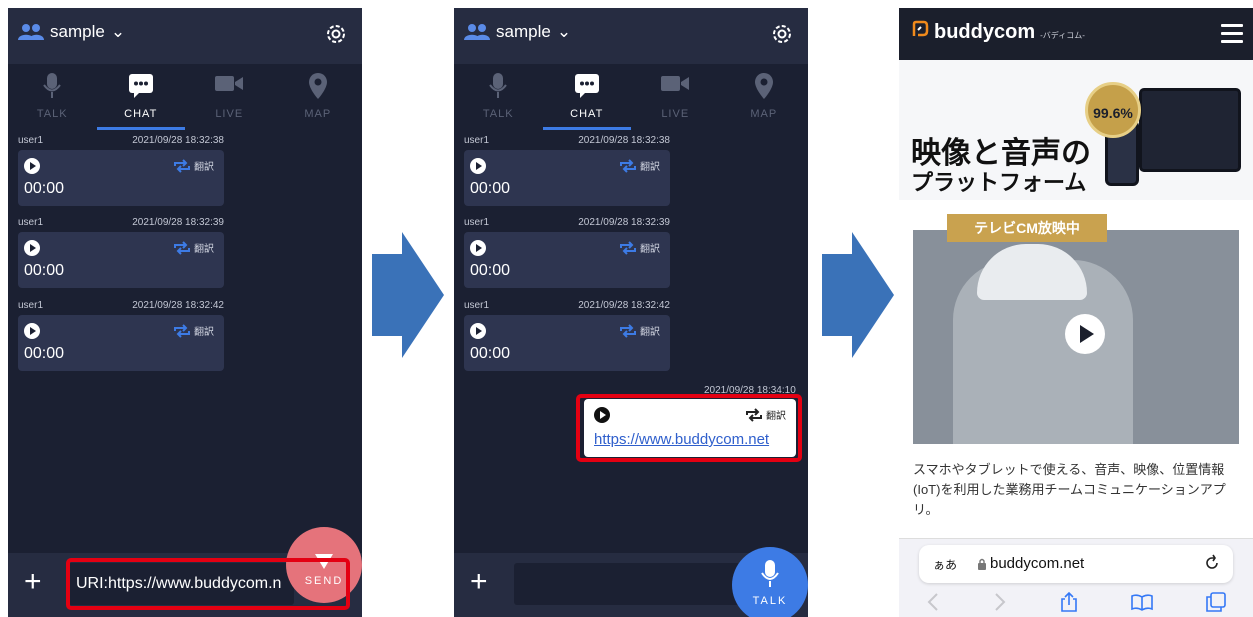 This screenshot has width=1253, height=617. I want to click on tab-bar: TALK CHAT LIVE MAP, so click(631, 97).